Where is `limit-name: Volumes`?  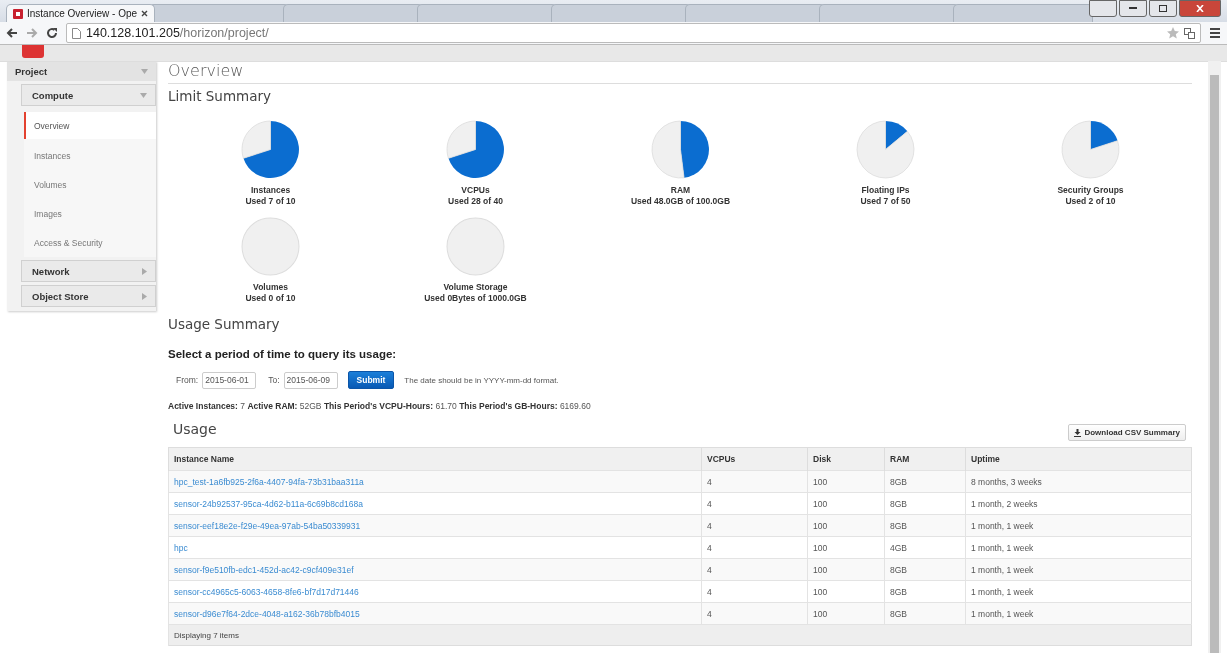 limit-name: Volumes is located at coordinates (270, 287).